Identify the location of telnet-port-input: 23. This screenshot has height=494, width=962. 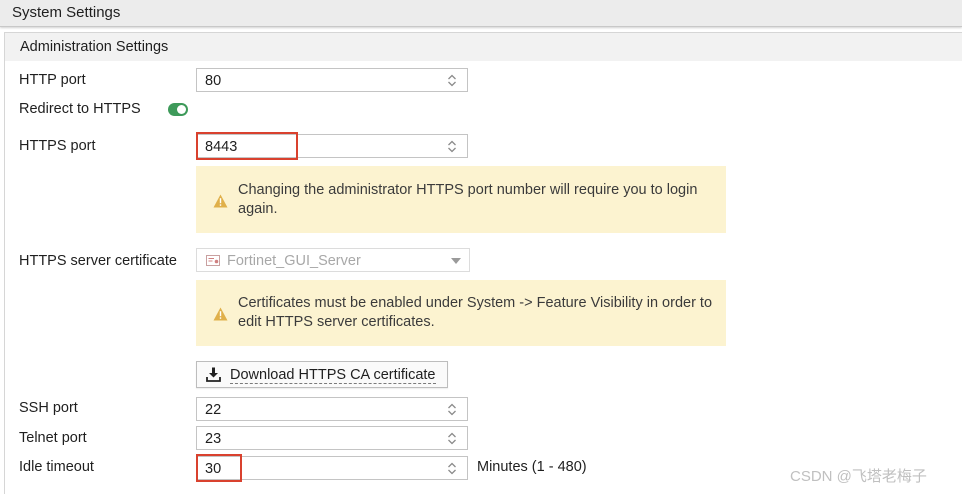
(332, 438).